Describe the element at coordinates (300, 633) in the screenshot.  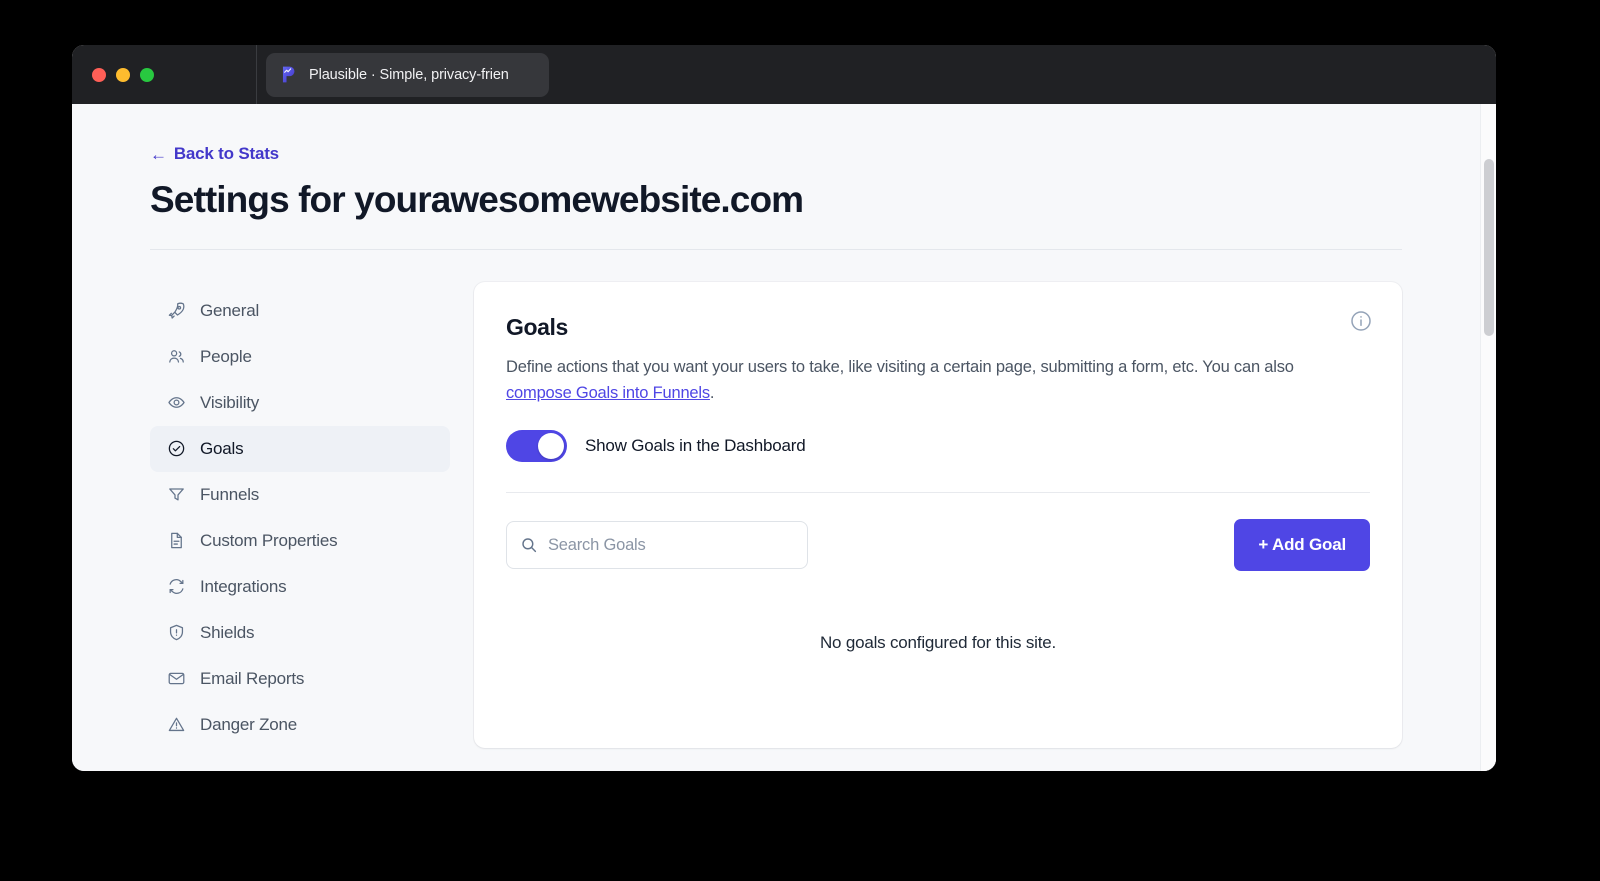
I see `sidebar-item-shields: Shields` at that location.